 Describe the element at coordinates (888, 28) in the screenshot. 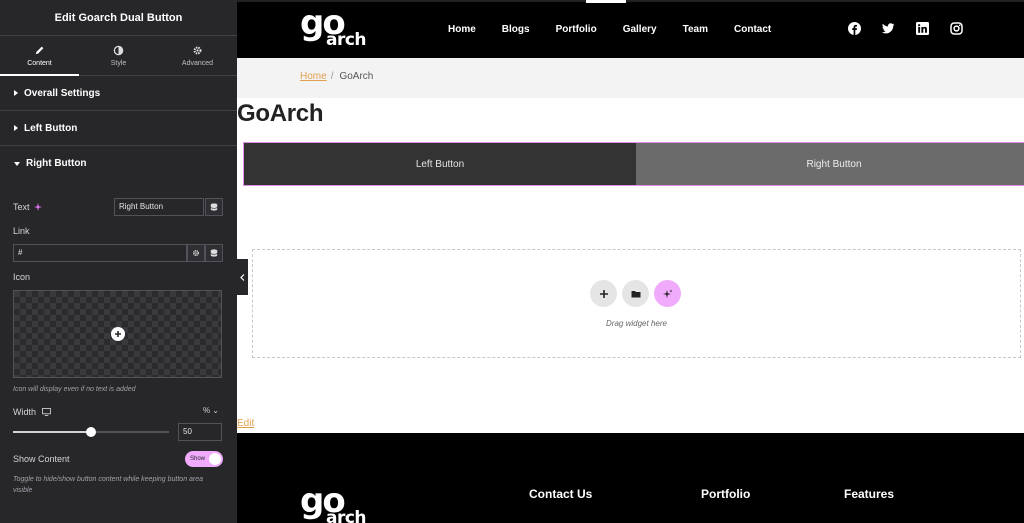

I see `twitter-icon` at that location.